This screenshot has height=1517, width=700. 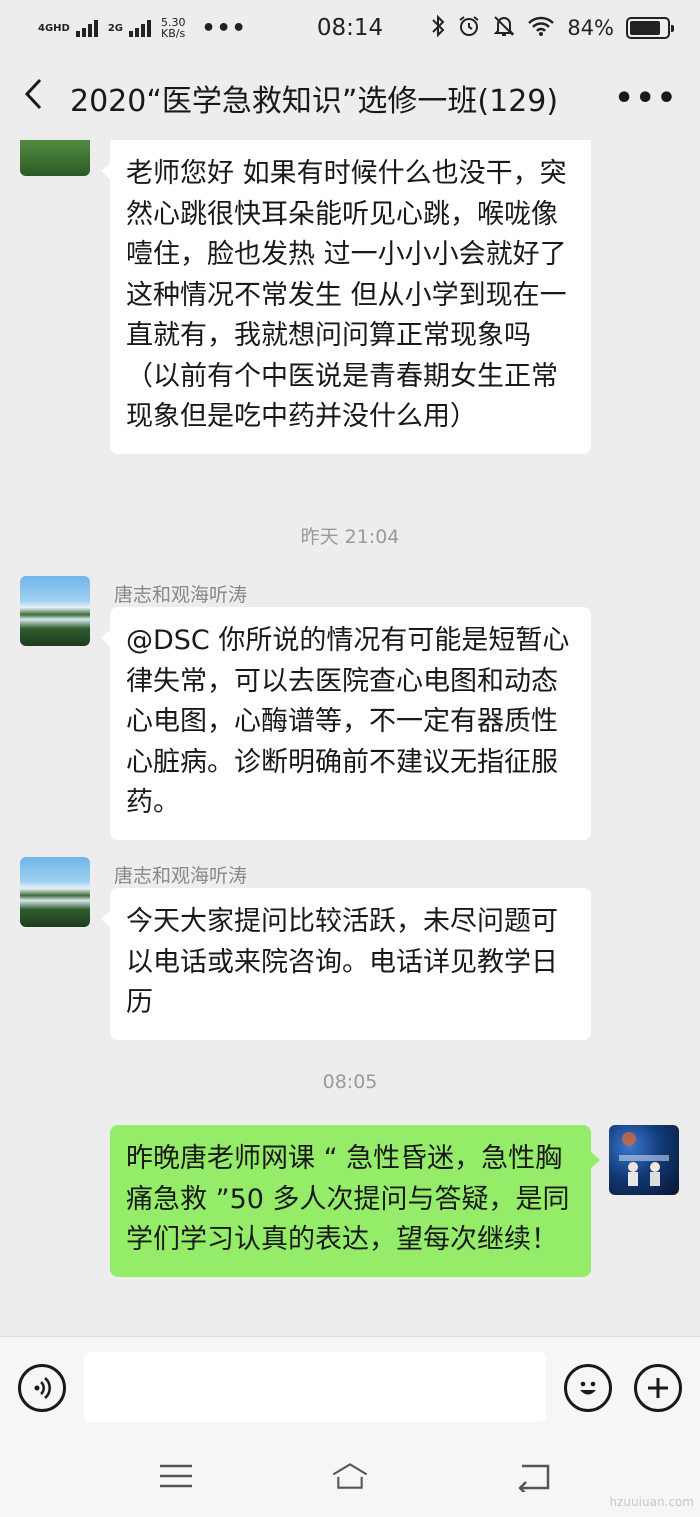 What do you see at coordinates (651, 1502) in the screenshot?
I see `watermark: hzuuiuan.com` at bounding box center [651, 1502].